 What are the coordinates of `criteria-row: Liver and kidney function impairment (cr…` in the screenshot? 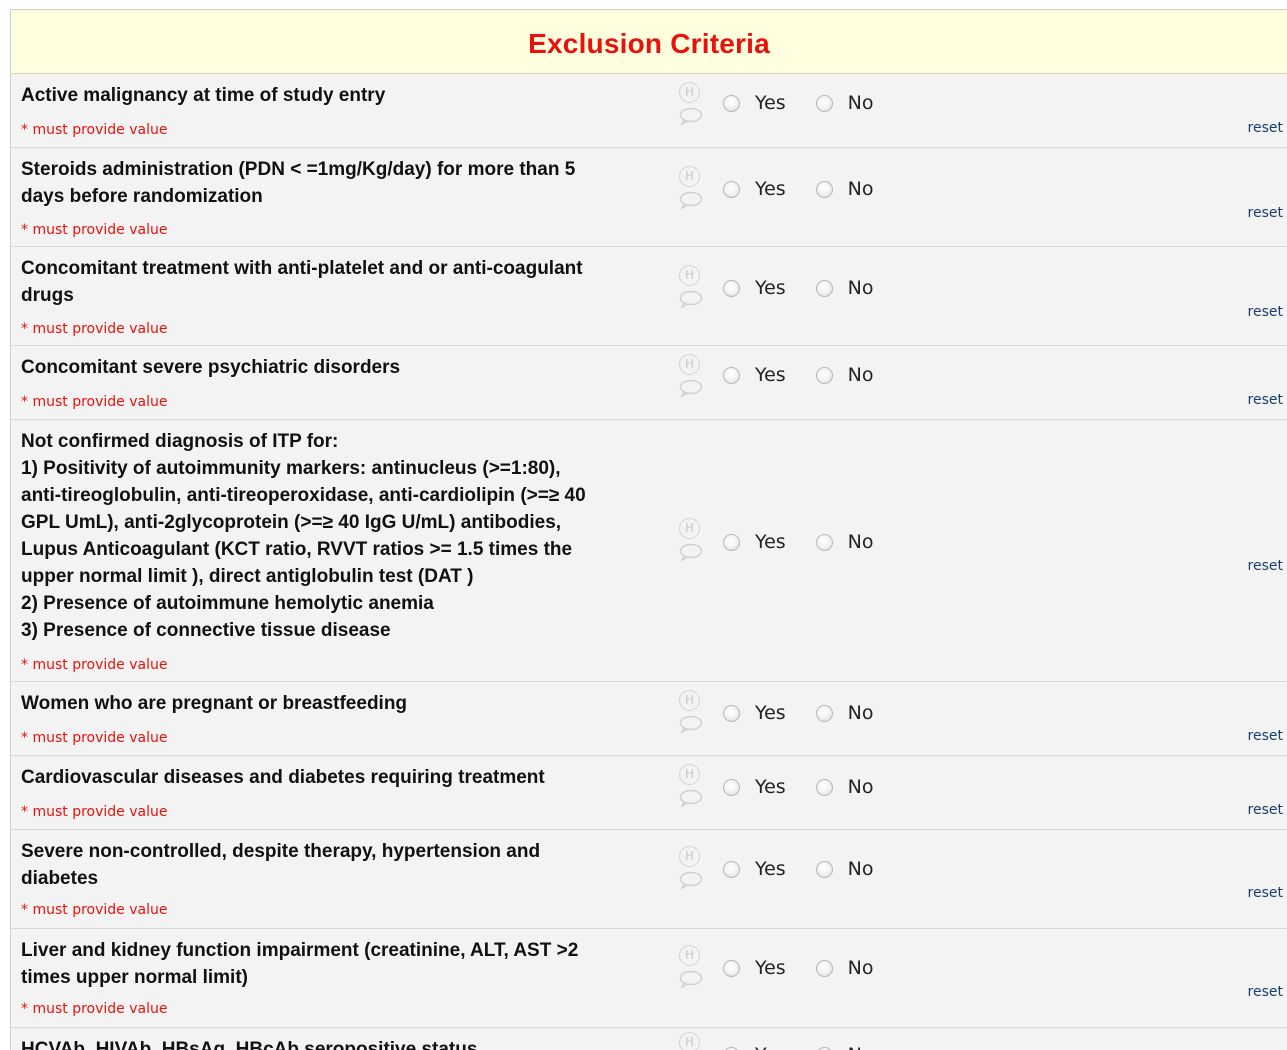 It's located at (649, 978).